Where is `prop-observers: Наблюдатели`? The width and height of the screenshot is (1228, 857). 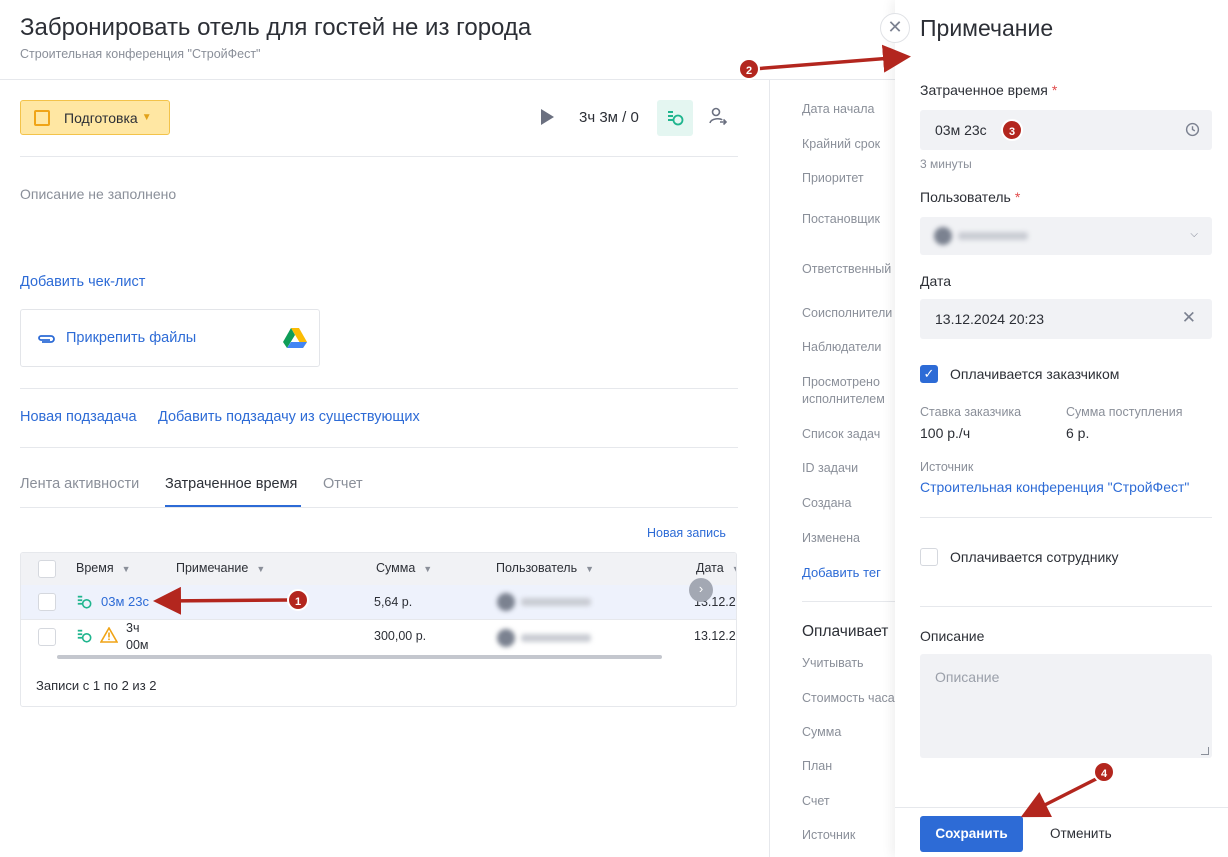 prop-observers: Наблюдатели is located at coordinates (842, 347).